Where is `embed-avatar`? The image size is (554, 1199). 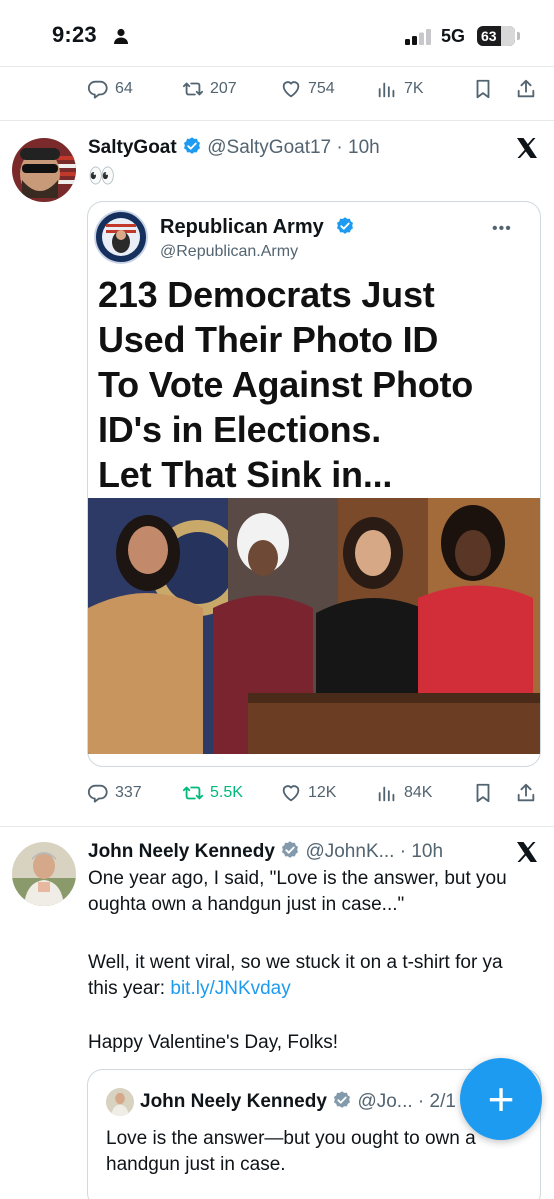 embed-avatar is located at coordinates (121, 237).